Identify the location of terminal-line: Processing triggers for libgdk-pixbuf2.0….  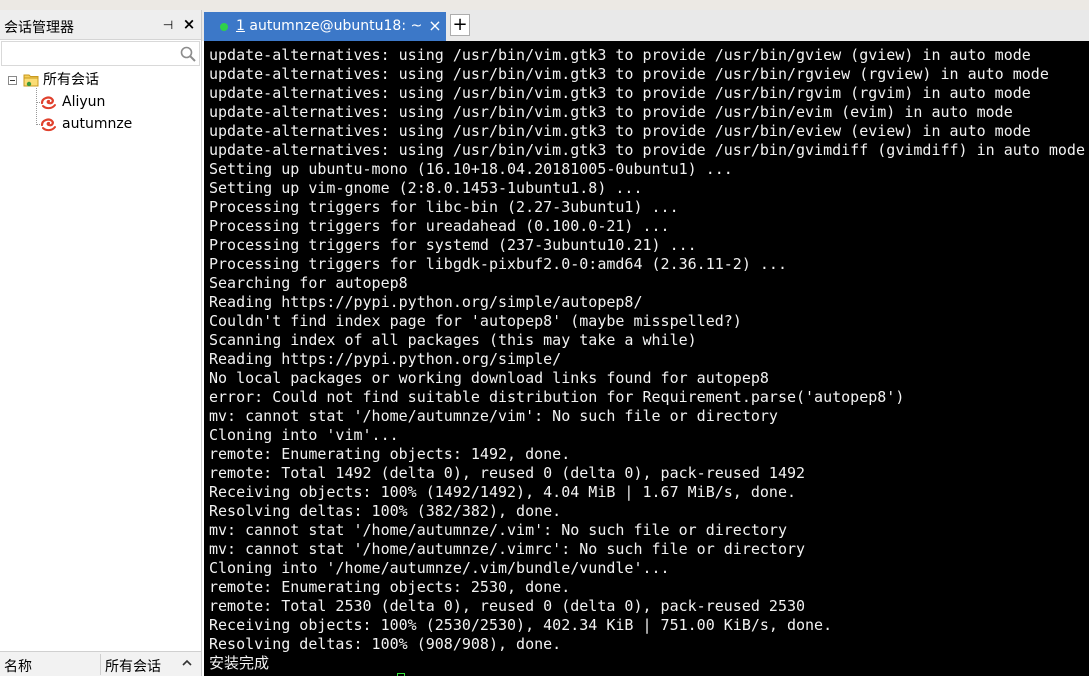
(498, 264).